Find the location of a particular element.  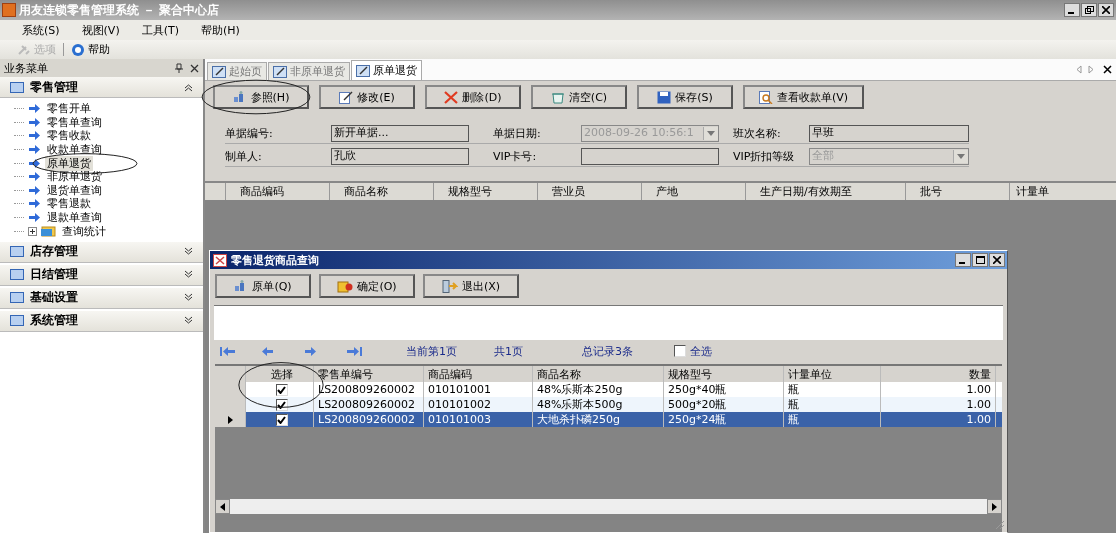

select-all-checkbox: 全选 is located at coordinates (693, 351).